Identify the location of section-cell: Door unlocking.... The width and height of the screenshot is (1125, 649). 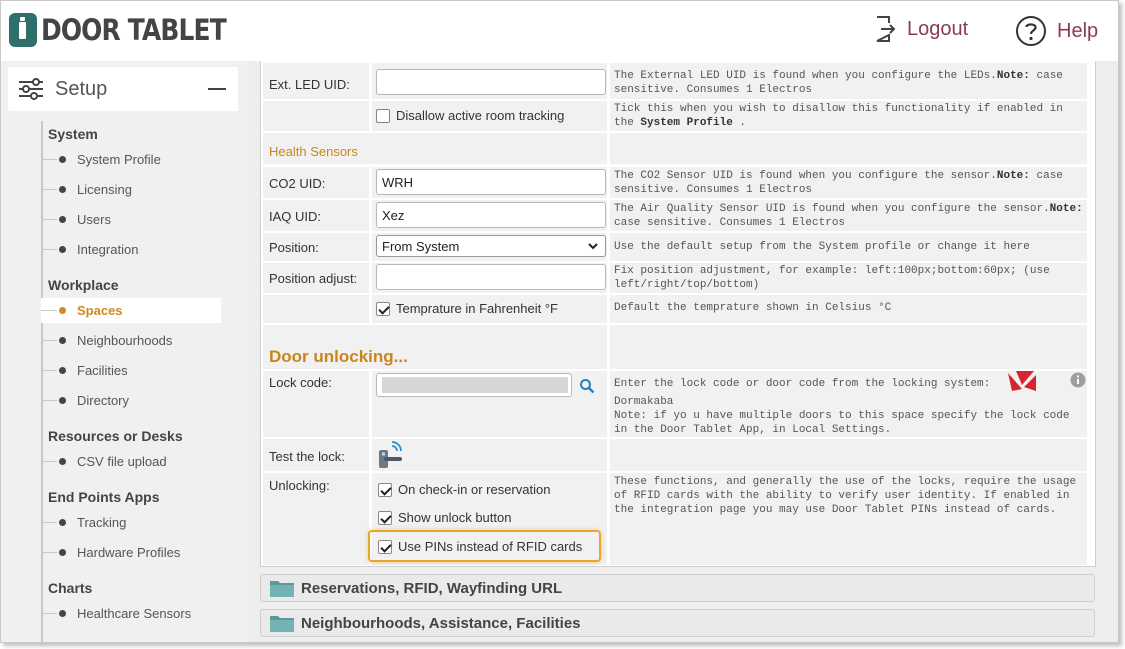
(435, 347).